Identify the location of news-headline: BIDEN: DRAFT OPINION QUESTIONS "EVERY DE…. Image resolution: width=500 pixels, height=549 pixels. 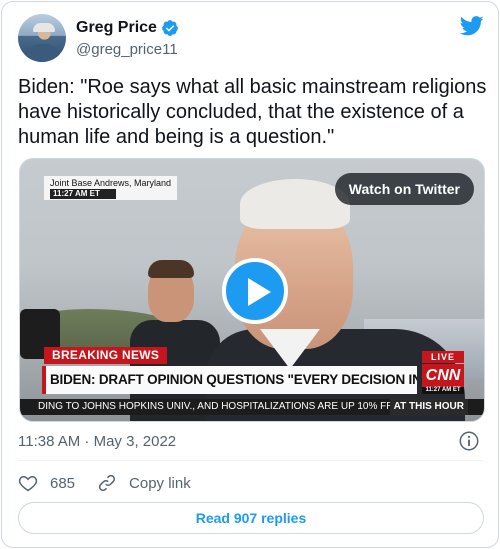
(229, 380).